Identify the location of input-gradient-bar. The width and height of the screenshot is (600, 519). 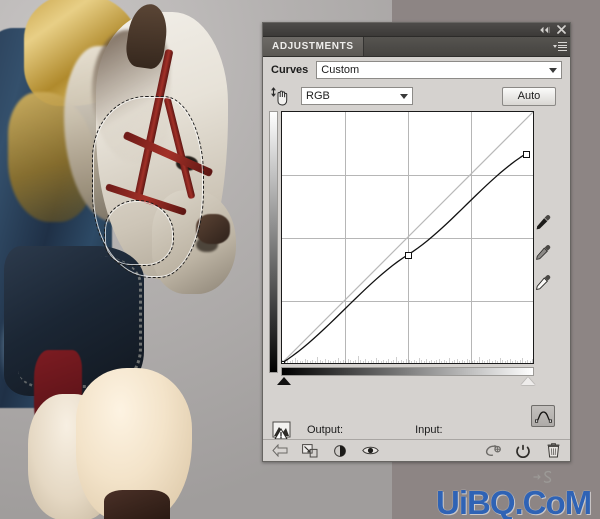
(407, 371).